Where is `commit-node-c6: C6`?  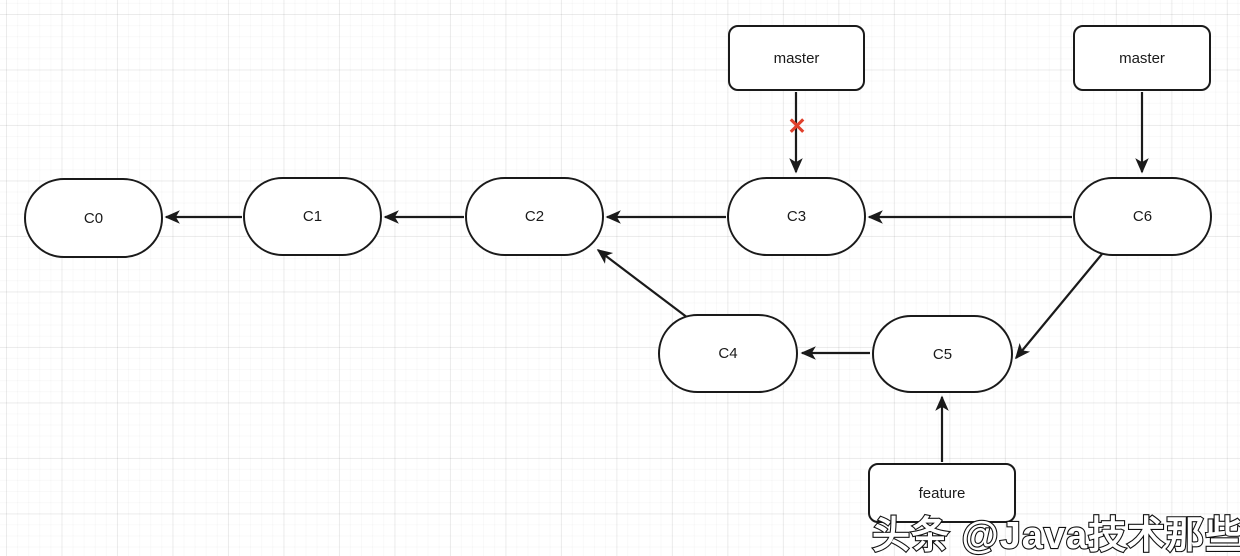 commit-node-c6: C6 is located at coordinates (1142, 216).